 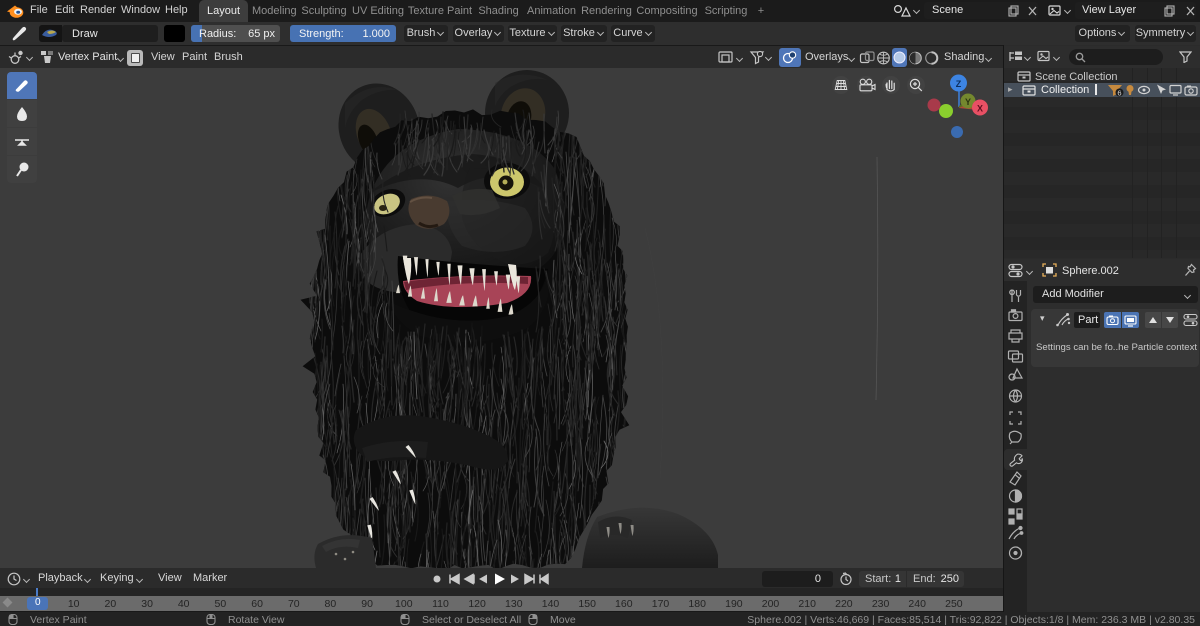 What do you see at coordinates (771, 604) in the screenshot?
I see `svg-text: 200` at bounding box center [771, 604].